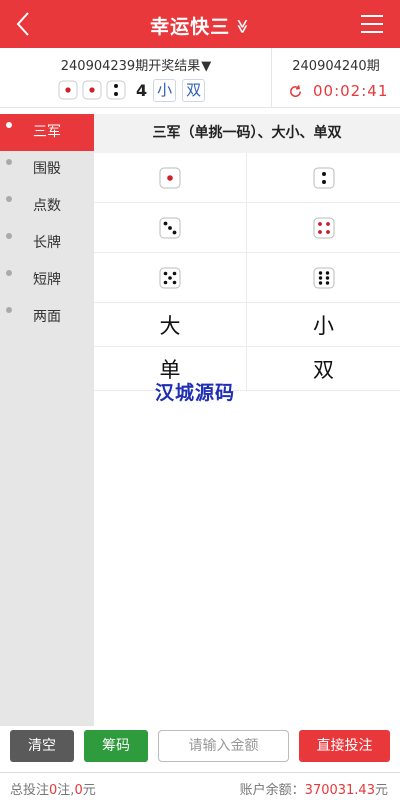  I want to click on die-three-icon, so click(170, 227).